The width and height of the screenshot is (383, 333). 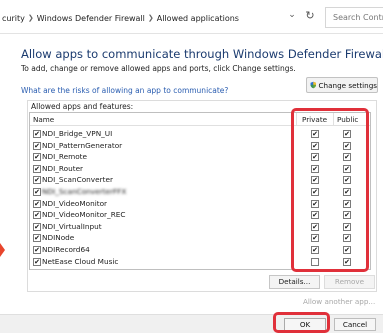 What do you see at coordinates (72, 226) in the screenshot?
I see `app-name: NDI_VirtualInput` at bounding box center [72, 226].